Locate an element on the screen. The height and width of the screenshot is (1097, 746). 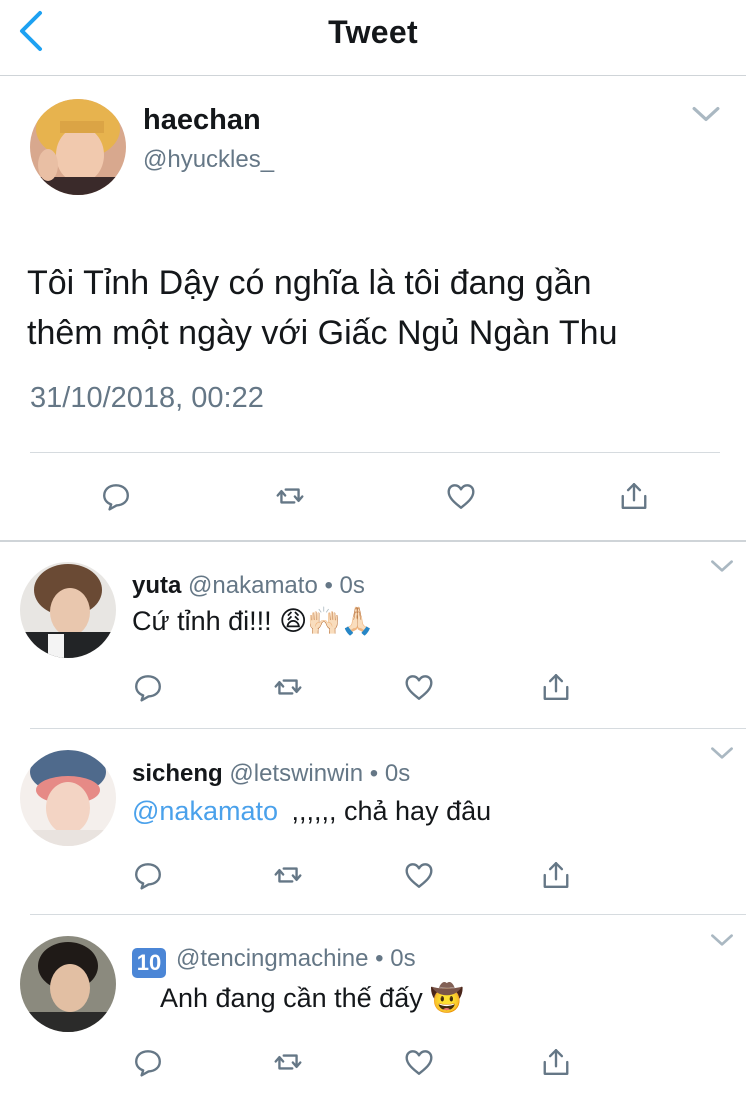
tweet-text-line: thêm một ngày với Giấc Ngủ Ngàn Thu is located at coordinates (322, 333).